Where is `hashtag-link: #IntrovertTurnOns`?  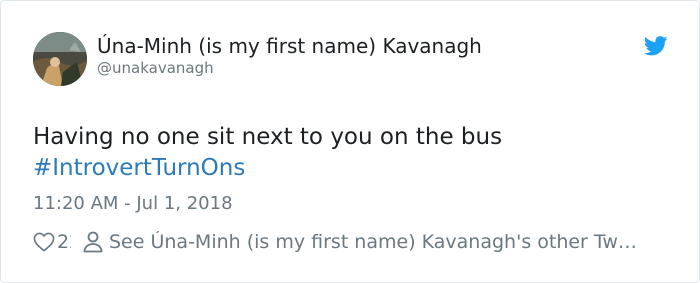 hashtag-link: #IntrovertTurnOns is located at coordinates (353, 168).